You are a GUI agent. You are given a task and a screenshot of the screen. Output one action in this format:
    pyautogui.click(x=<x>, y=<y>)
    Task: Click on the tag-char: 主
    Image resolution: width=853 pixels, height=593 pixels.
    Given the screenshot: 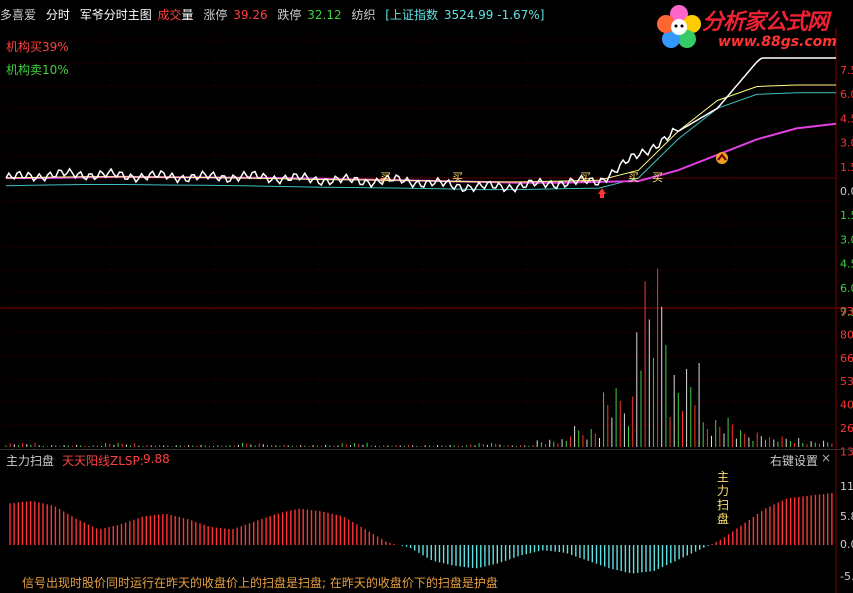 What is the action you would take?
    pyautogui.click(x=722, y=477)
    